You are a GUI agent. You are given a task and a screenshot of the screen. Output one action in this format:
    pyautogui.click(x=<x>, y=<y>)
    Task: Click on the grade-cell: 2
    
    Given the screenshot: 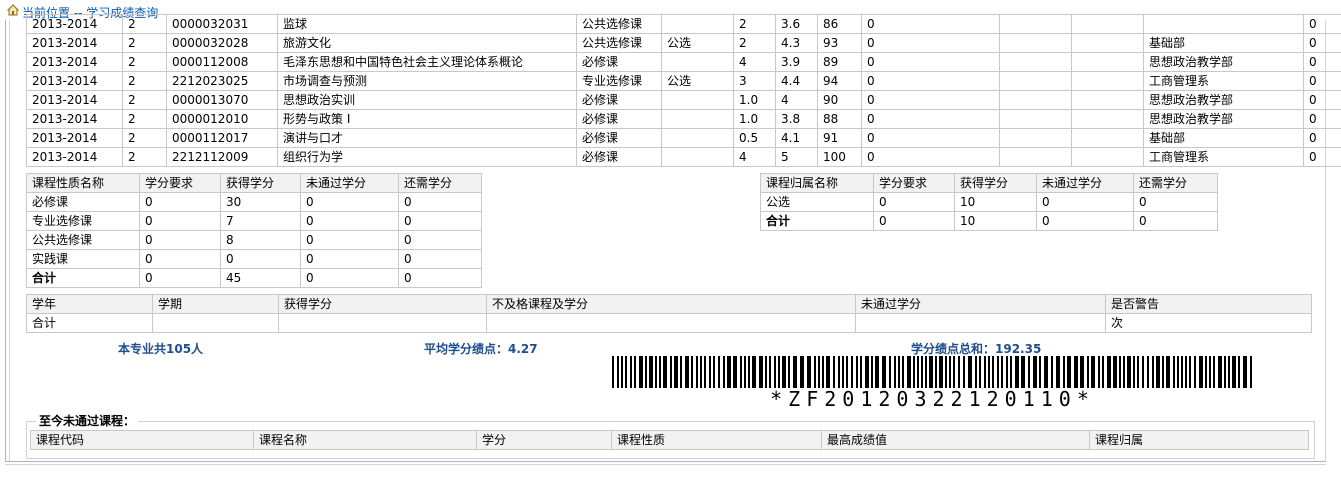 What is the action you would take?
    pyautogui.click(x=144, y=43)
    